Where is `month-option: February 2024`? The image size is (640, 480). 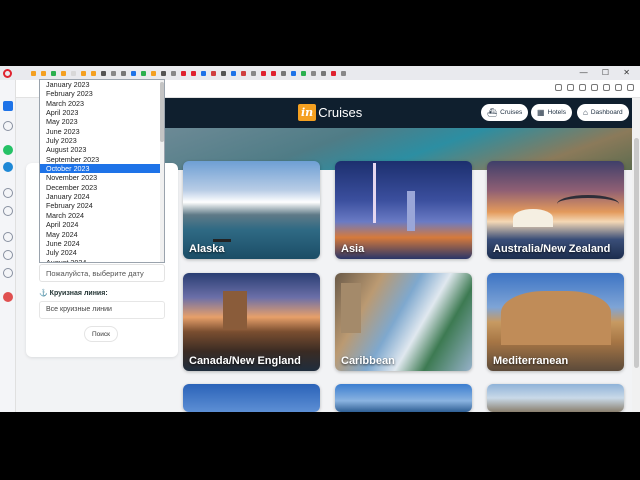
month-option: February 2024 is located at coordinates (102, 205).